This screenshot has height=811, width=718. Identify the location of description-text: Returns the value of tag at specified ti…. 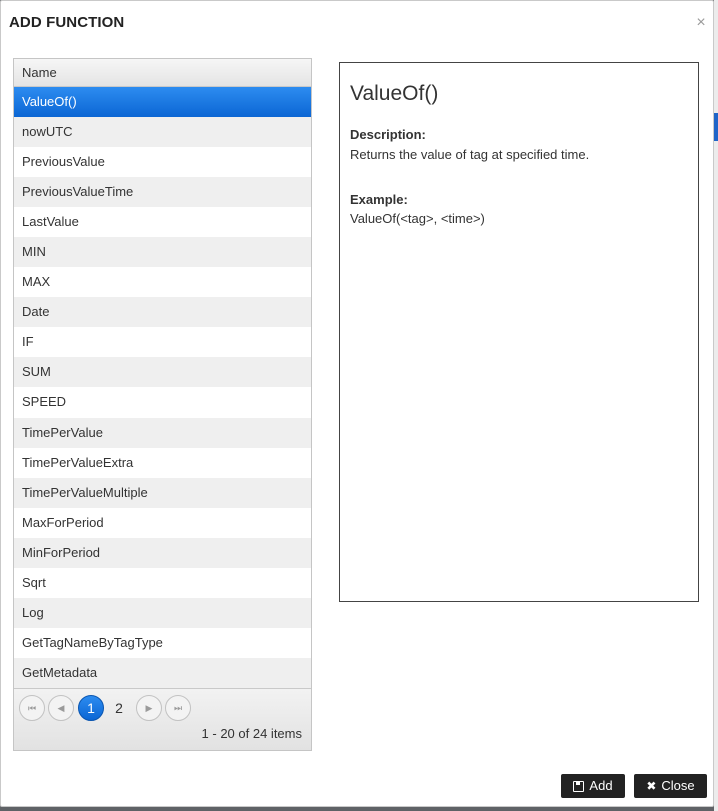
(470, 154).